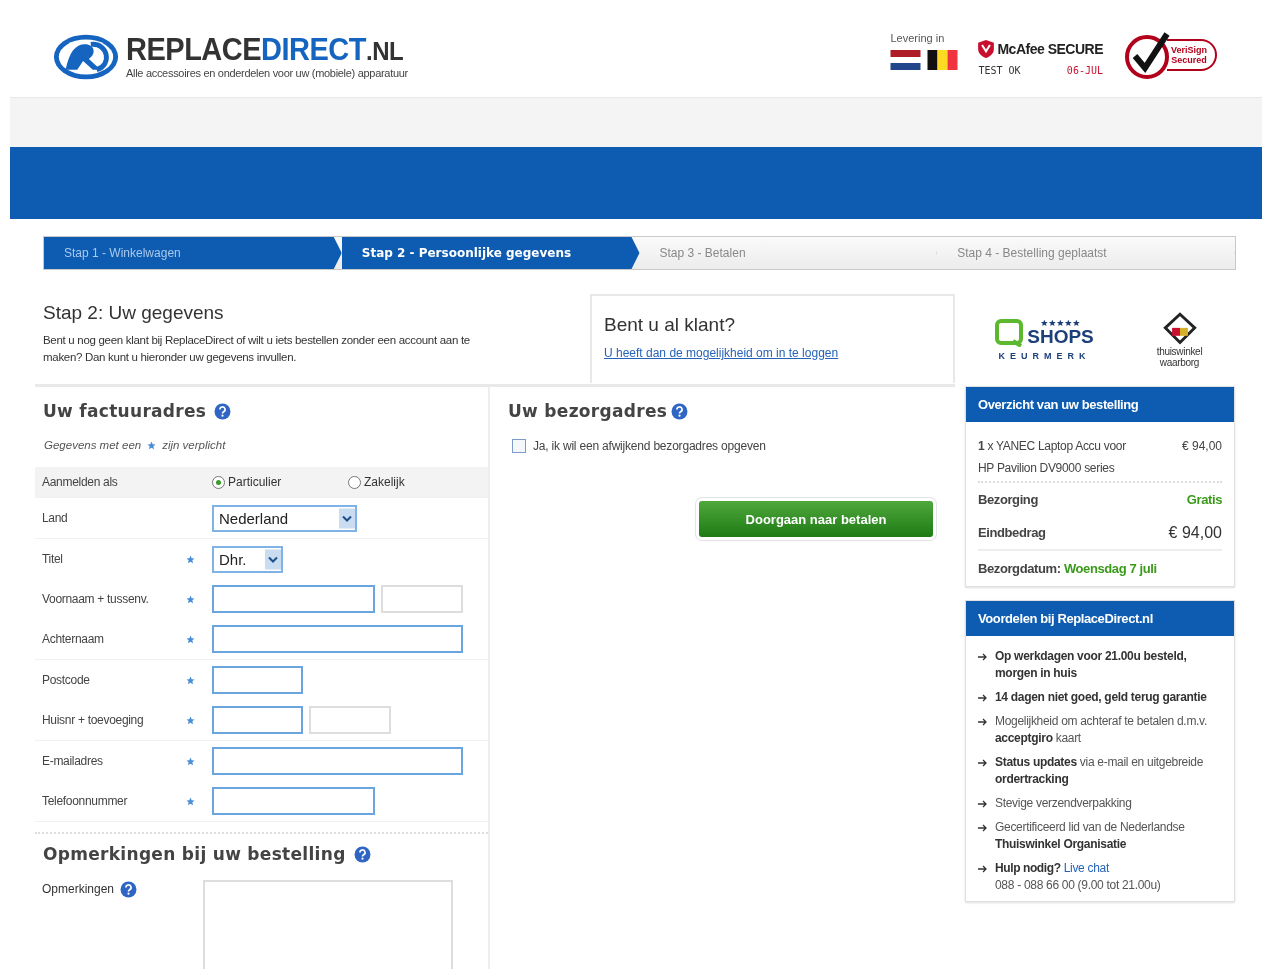  Describe the element at coordinates (1028, 868) in the screenshot. I see `help-text: Hulp nodig?` at that location.